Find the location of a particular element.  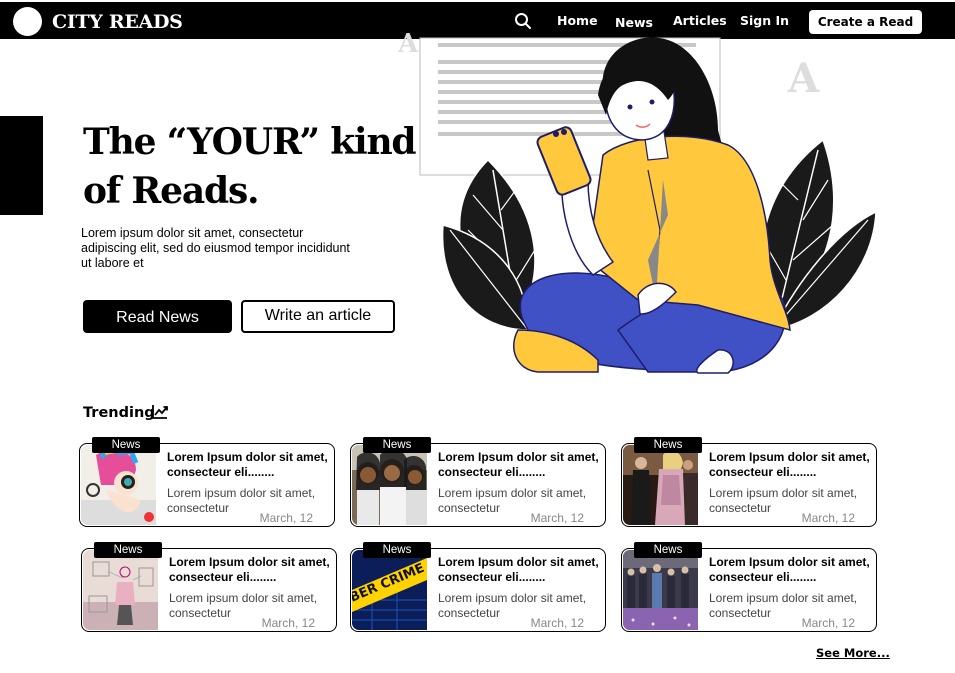

brand-name: CITY READS is located at coordinates (117, 22).